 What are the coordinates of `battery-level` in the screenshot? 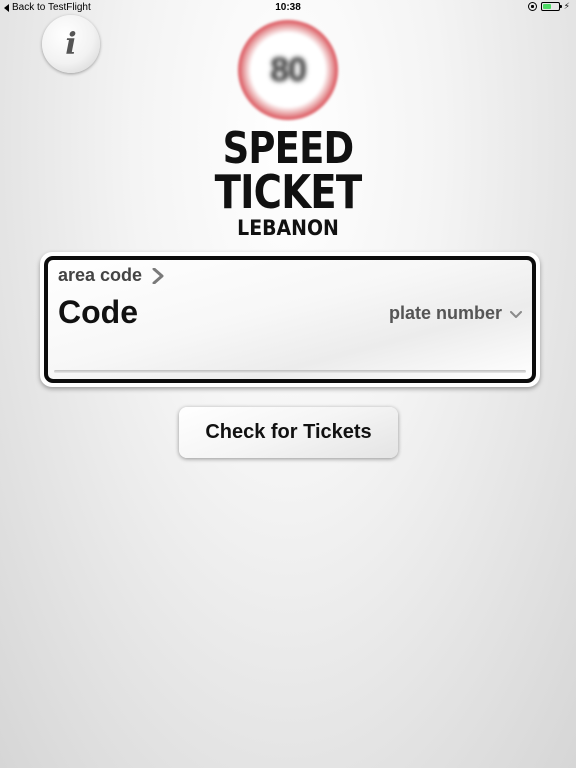 It's located at (546, 6).